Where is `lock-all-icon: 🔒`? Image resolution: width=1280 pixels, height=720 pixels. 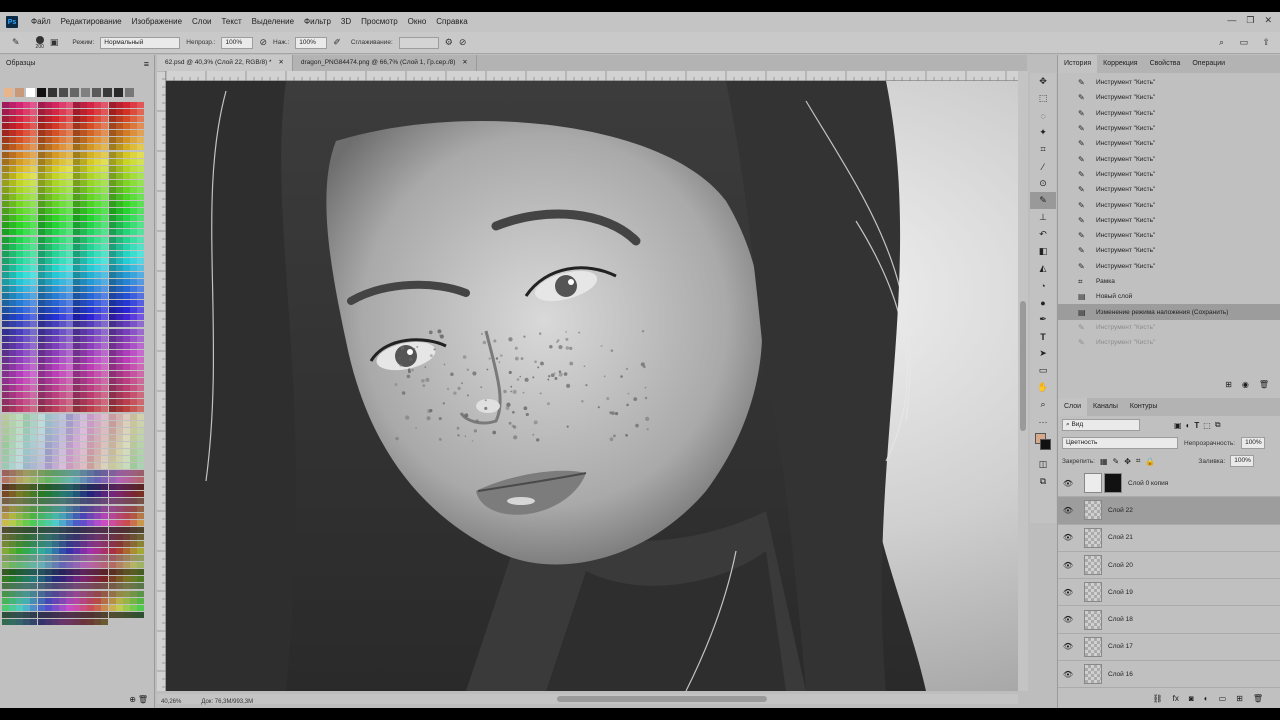
lock-all-icon: 🔒 is located at coordinates (1150, 461).